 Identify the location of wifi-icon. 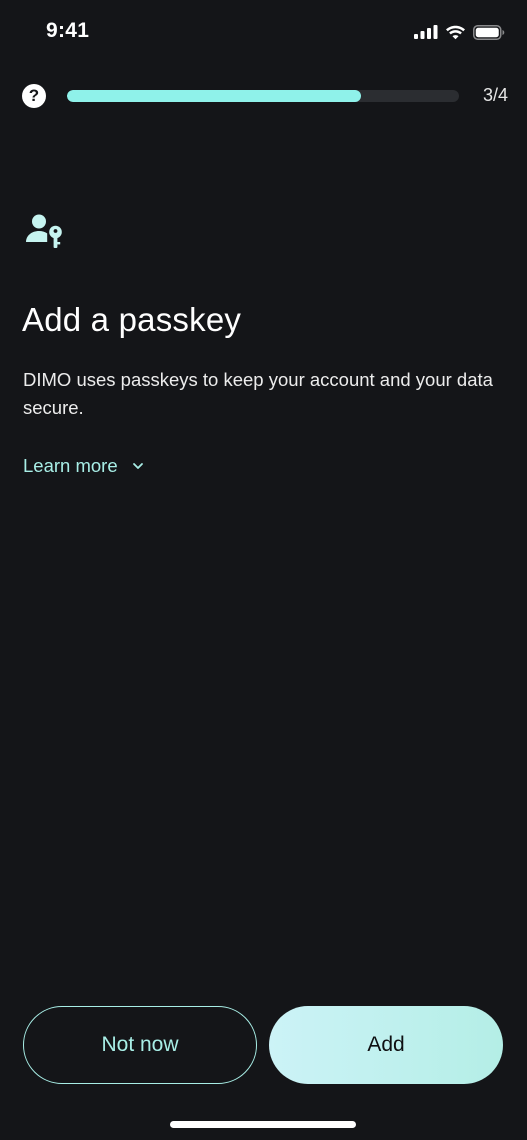
(455, 32).